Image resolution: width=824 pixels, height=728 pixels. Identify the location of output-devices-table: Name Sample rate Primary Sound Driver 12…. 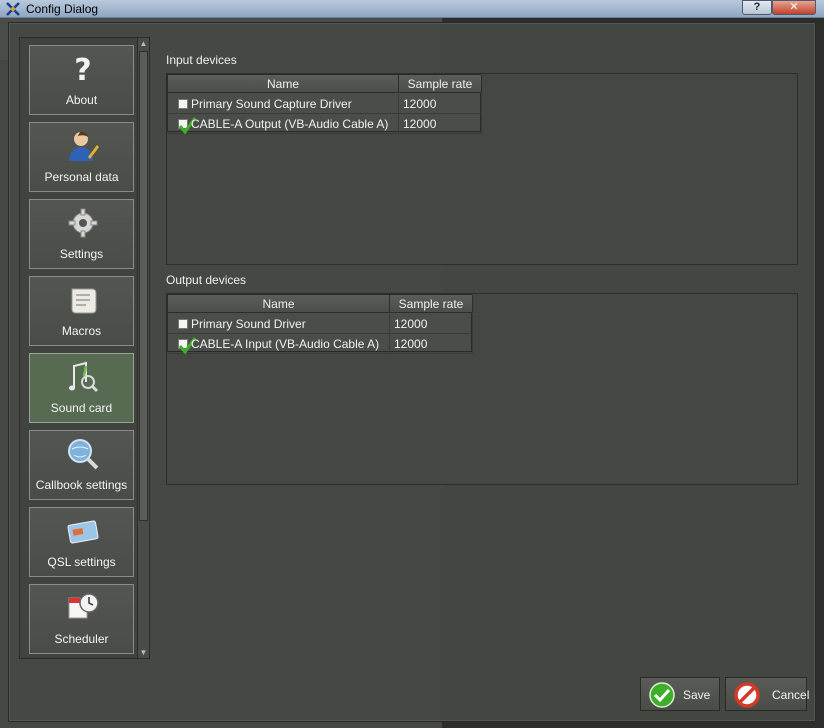
(320, 324).